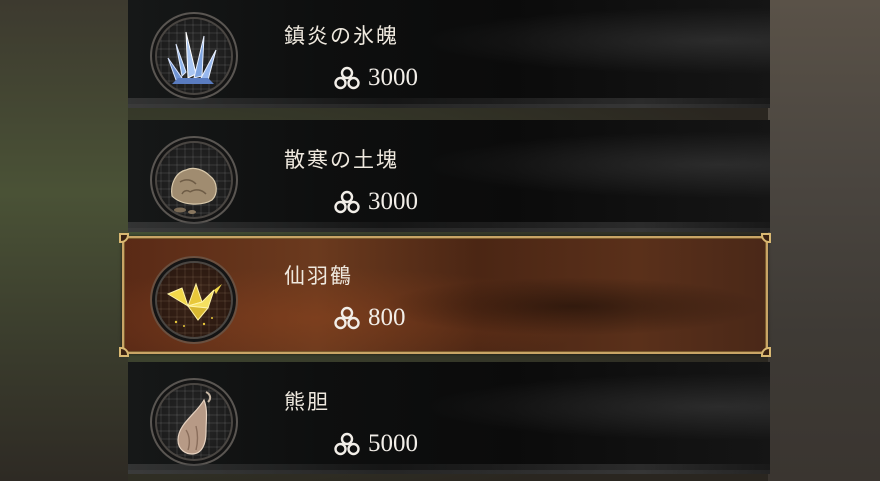 This screenshot has width=880, height=481. What do you see at coordinates (318, 276) in the screenshot?
I see `item-name: 仙羽鶴` at bounding box center [318, 276].